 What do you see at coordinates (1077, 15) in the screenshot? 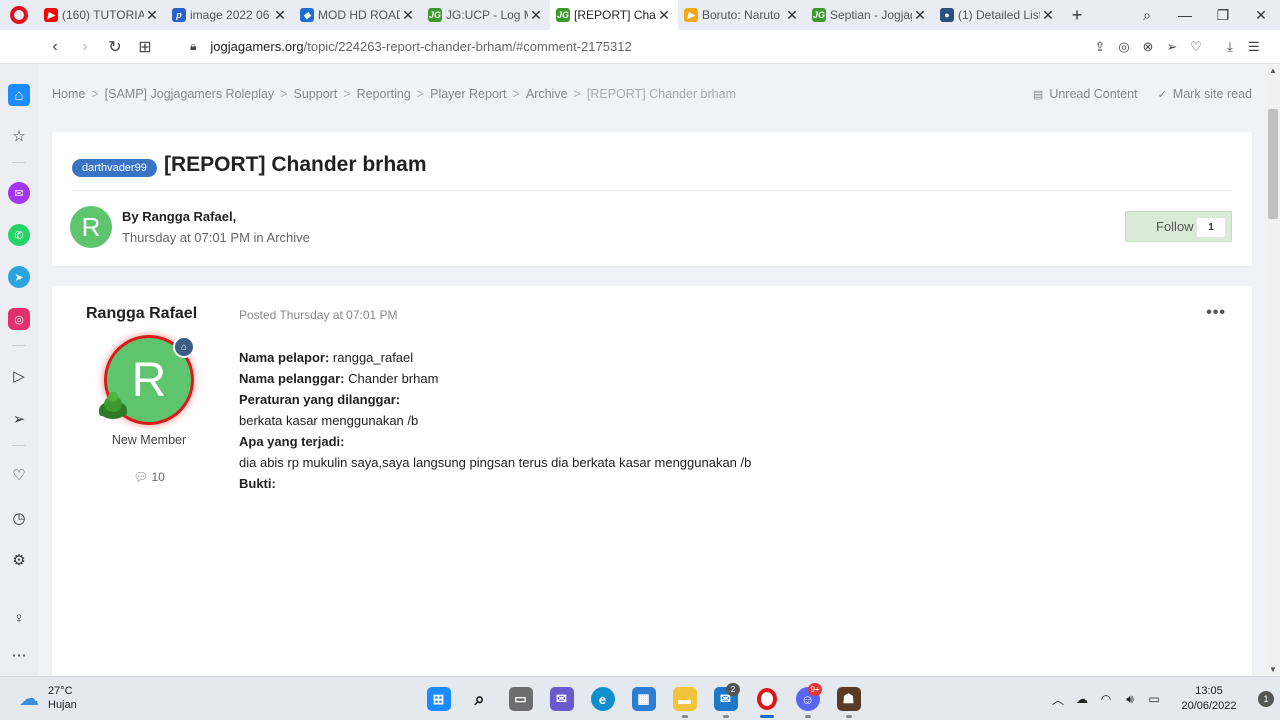
I see `new-tab-button: +` at bounding box center [1077, 15].